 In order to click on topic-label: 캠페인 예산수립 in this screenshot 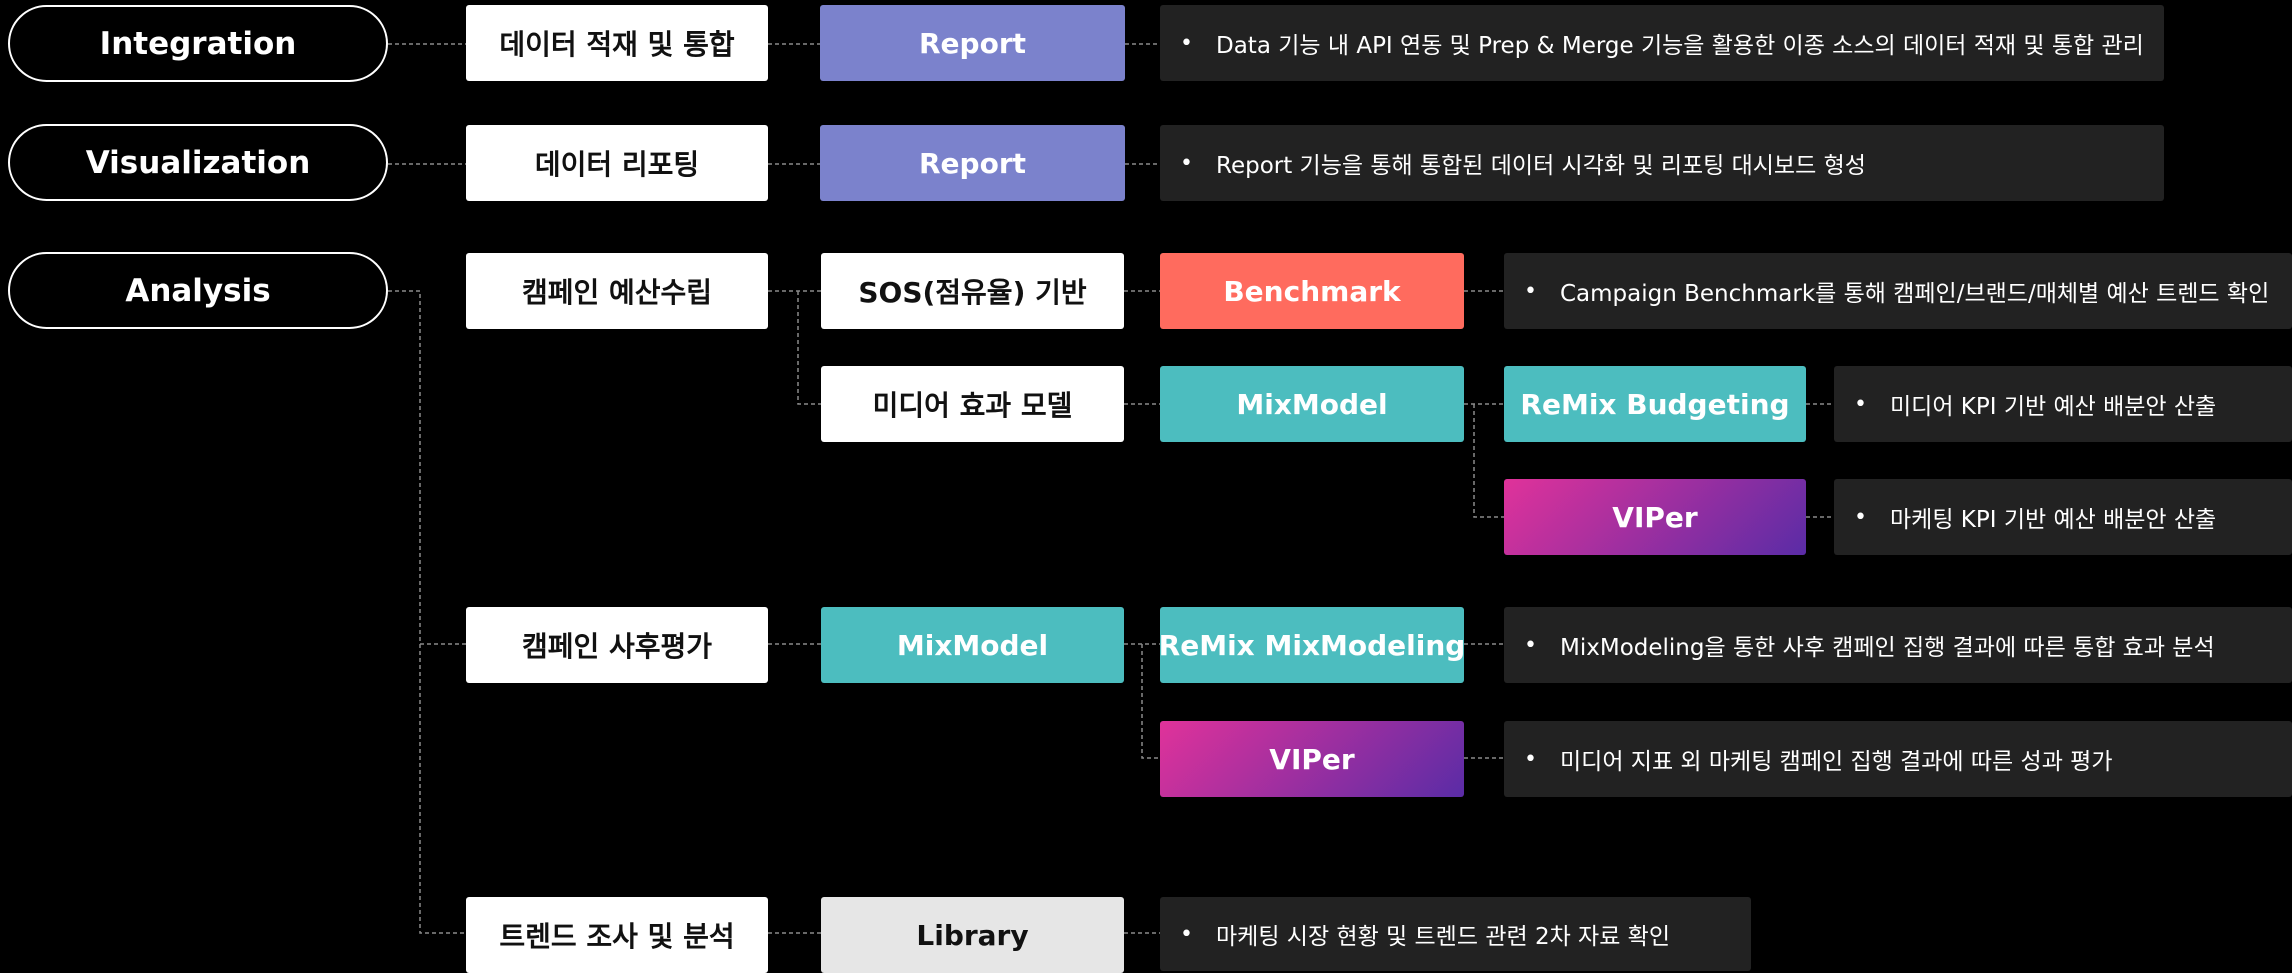, I will do `click(617, 292)`.